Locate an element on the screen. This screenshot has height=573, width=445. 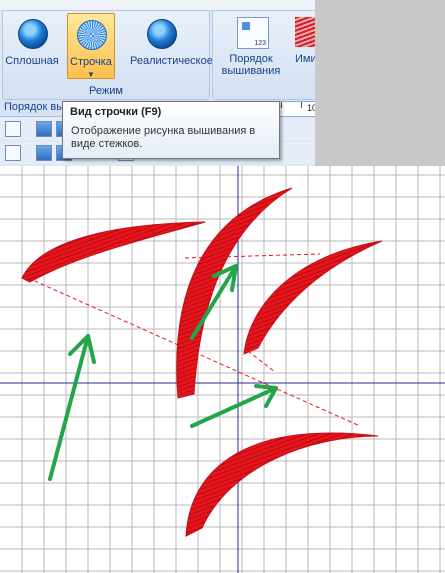
fit-view-icon is located at coordinates (13, 129).